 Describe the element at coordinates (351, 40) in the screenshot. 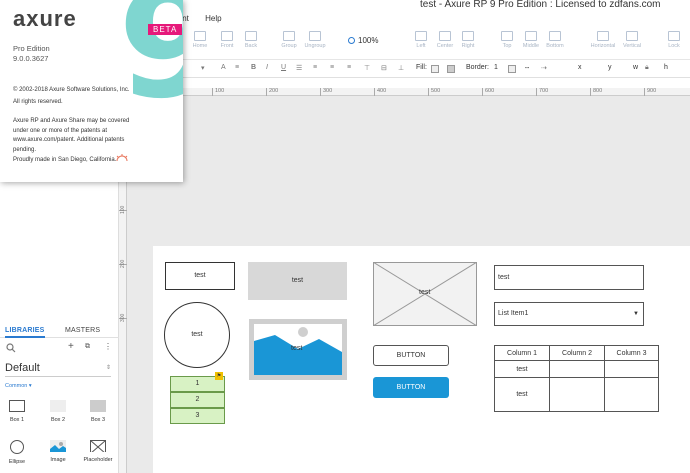

I see `zoom-icon` at that location.